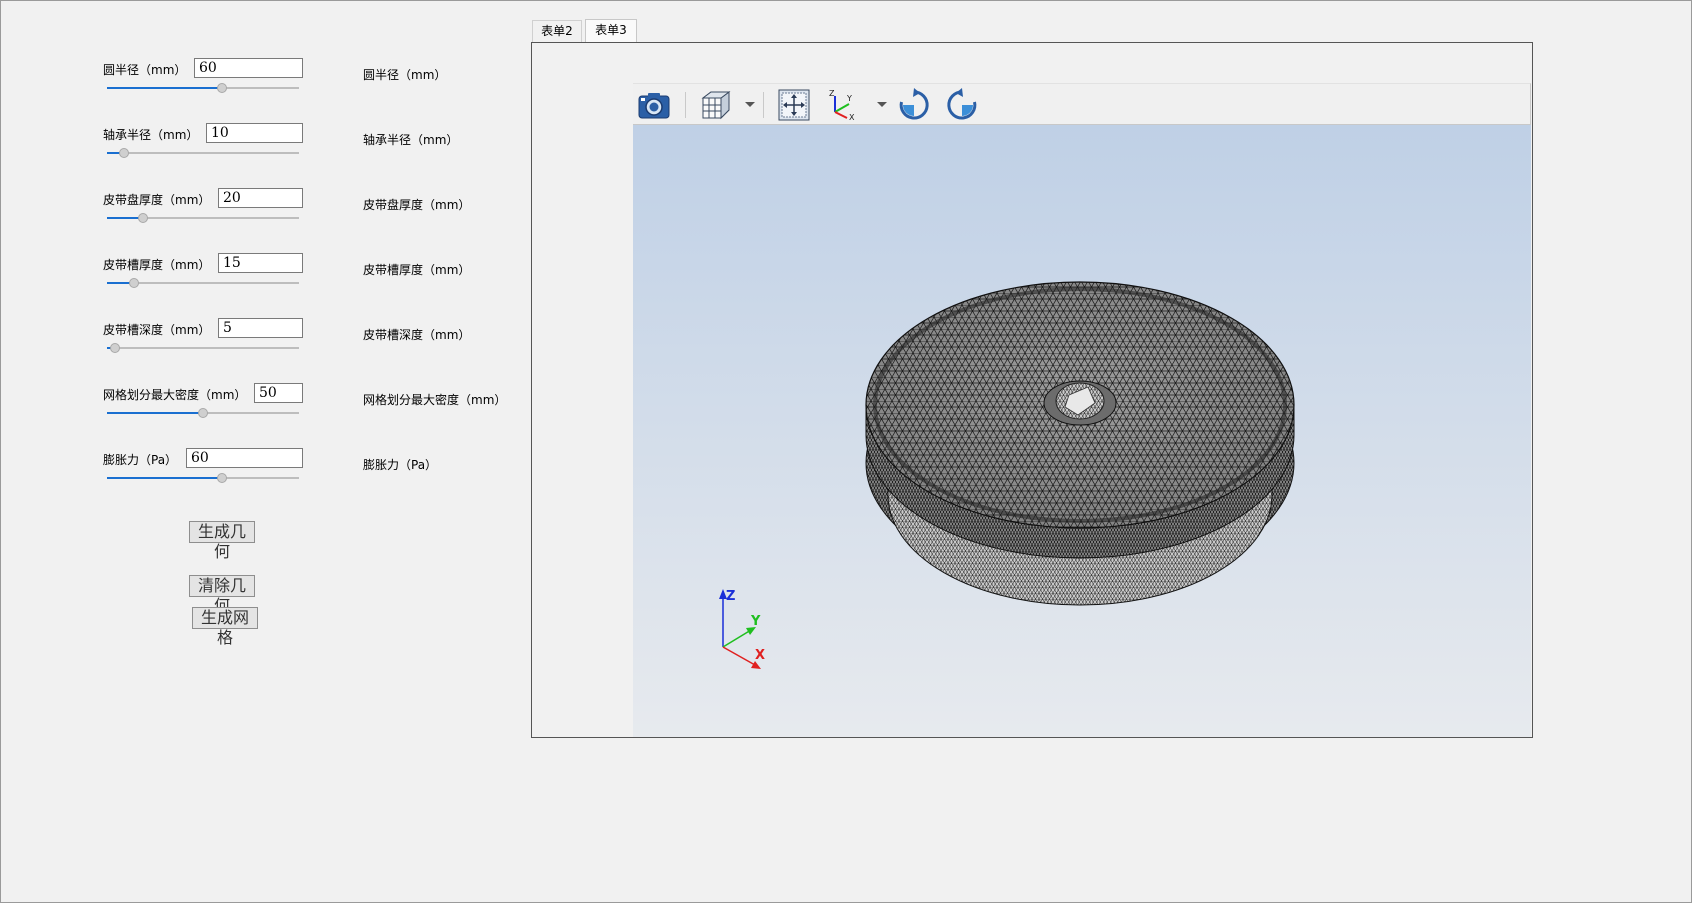  What do you see at coordinates (411, 140) in the screenshot?
I see `param-readout-bearing-radius: 轴承半径（mm）` at bounding box center [411, 140].